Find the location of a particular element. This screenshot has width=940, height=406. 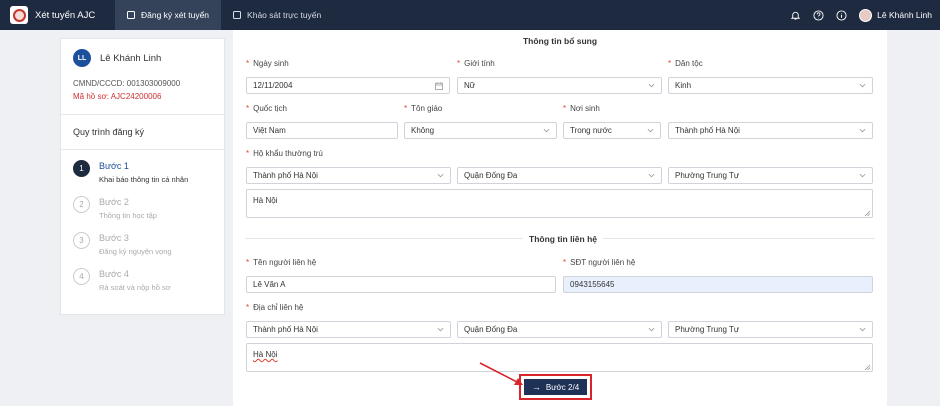

step-subtitle: Thông tin học tập is located at coordinates (128, 215).